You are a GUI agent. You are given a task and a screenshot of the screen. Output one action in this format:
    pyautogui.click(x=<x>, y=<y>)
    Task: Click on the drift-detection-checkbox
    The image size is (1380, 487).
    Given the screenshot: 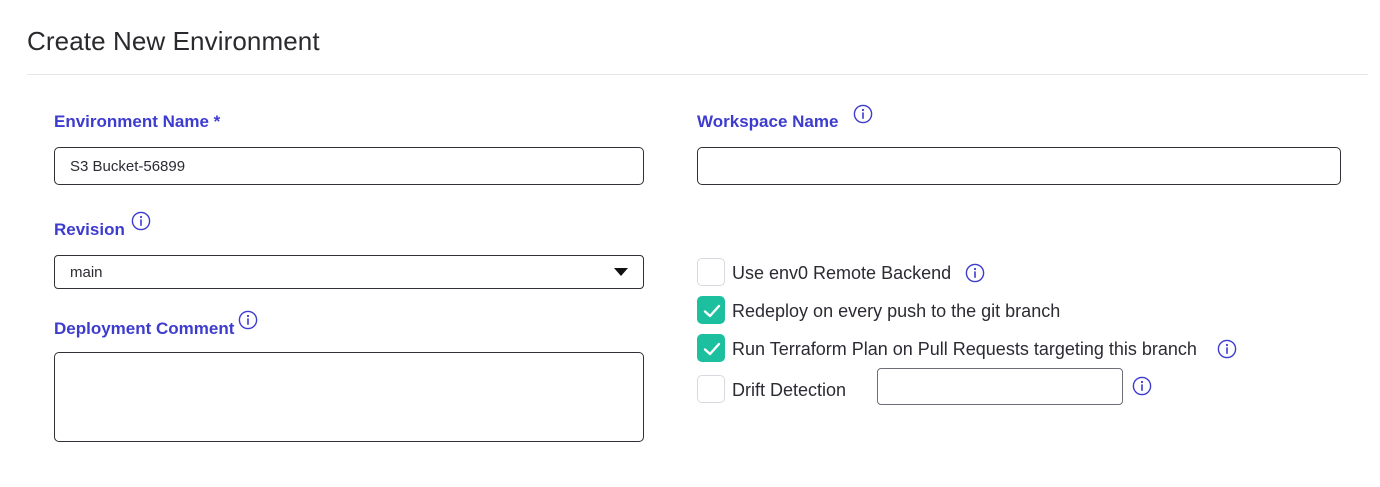 What is the action you would take?
    pyautogui.click(x=711, y=389)
    